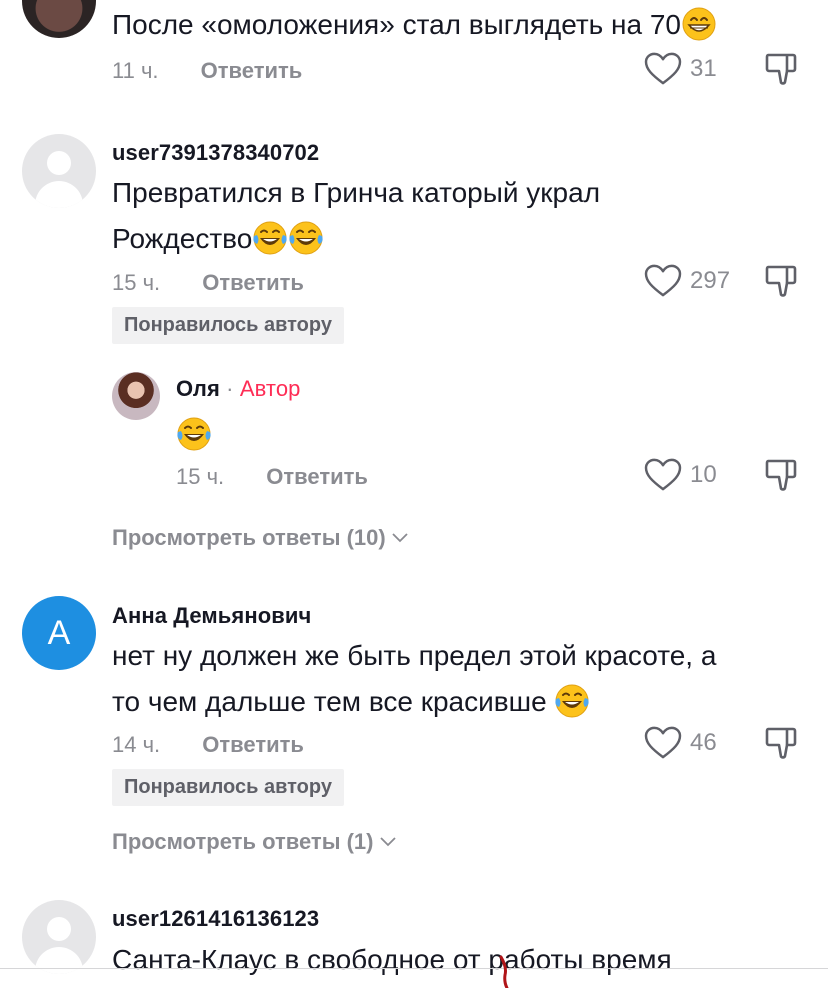  I want to click on comment-text: Санта-Клаус в свободное от работы время, so click(392, 959).